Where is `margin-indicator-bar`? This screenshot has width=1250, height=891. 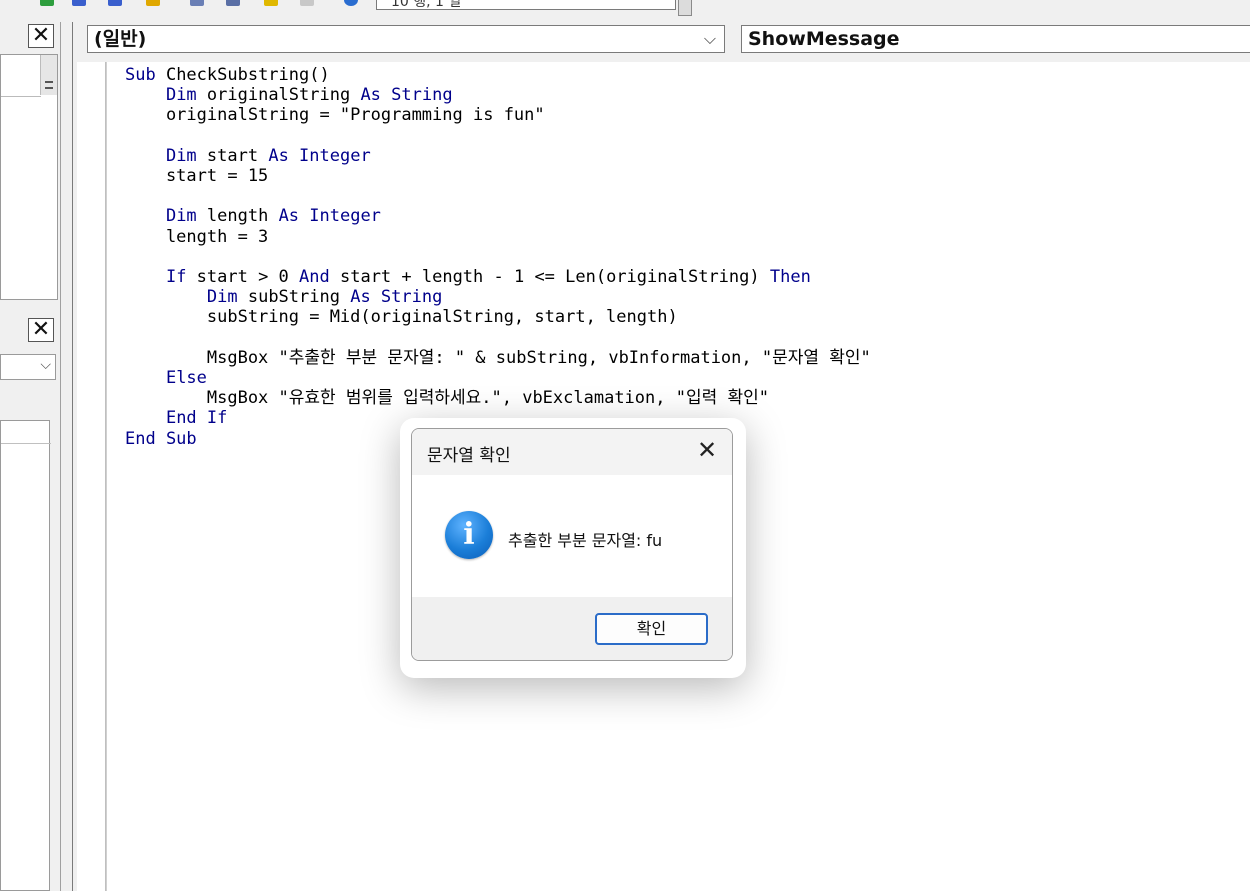
margin-indicator-bar is located at coordinates (91, 476).